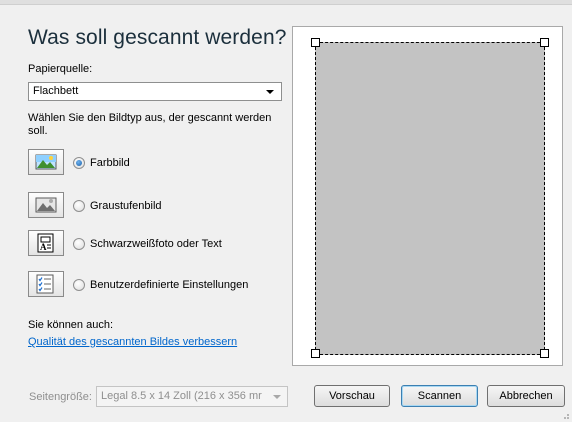 This screenshot has width=572, height=422. I want to click on grayscale-photo-icon, so click(46, 205).